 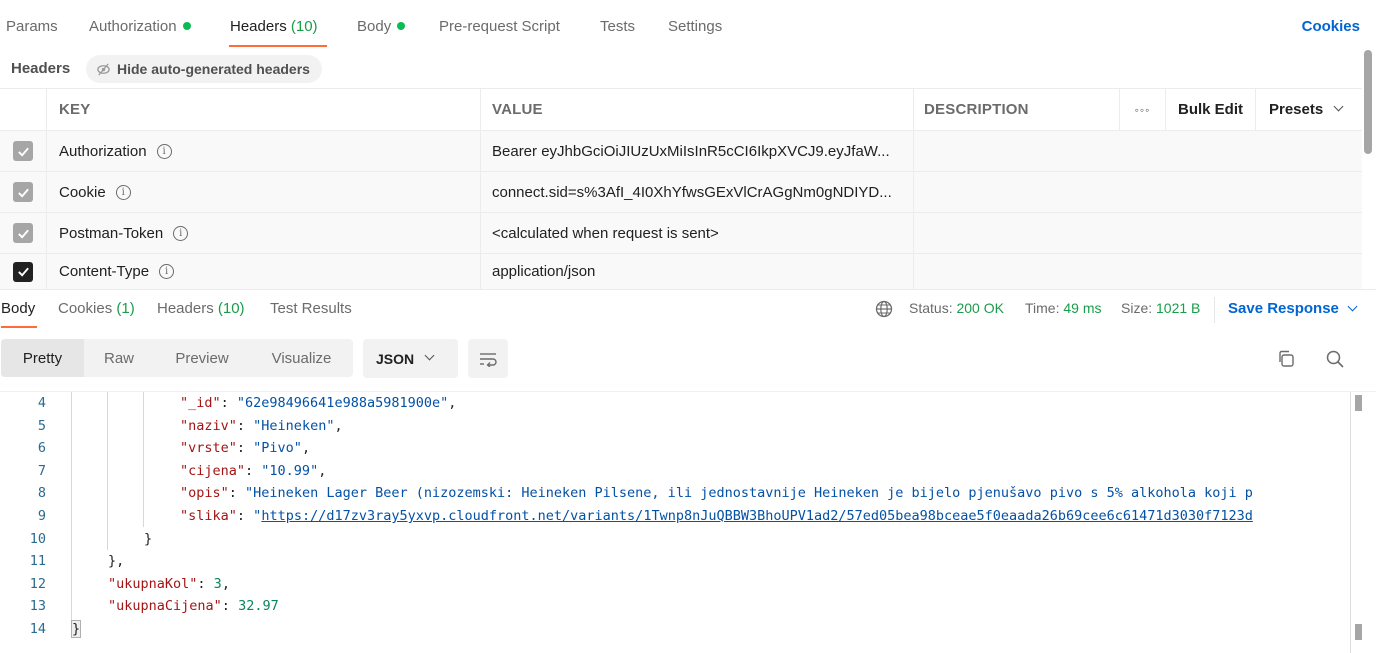 What do you see at coordinates (263, 192) in the screenshot?
I see `key-cell: Cookie i` at bounding box center [263, 192].